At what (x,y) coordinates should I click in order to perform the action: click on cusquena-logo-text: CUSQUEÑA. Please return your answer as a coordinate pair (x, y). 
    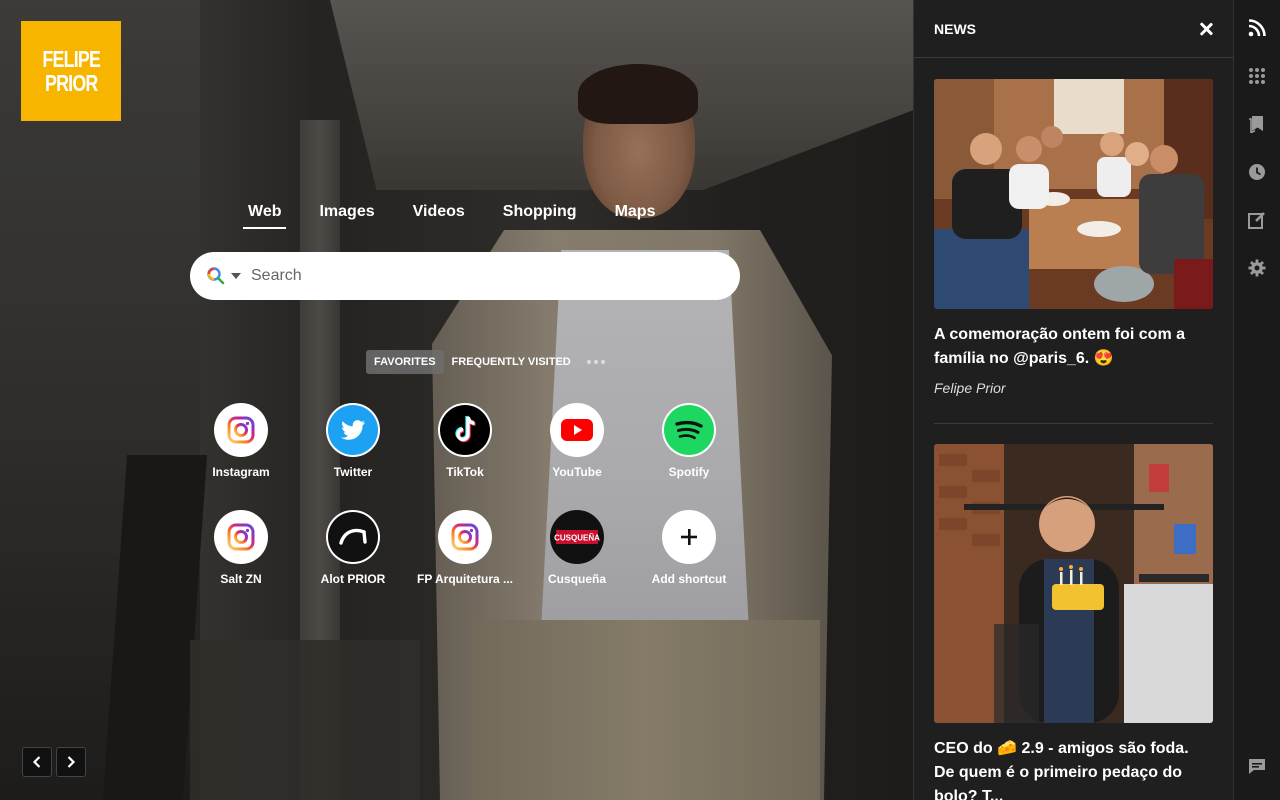
    Looking at the image, I should click on (577, 538).